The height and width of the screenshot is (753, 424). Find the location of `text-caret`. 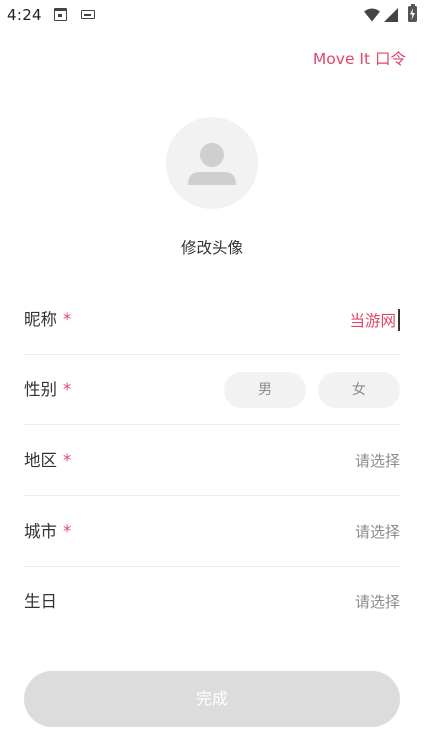

text-caret is located at coordinates (399, 320).